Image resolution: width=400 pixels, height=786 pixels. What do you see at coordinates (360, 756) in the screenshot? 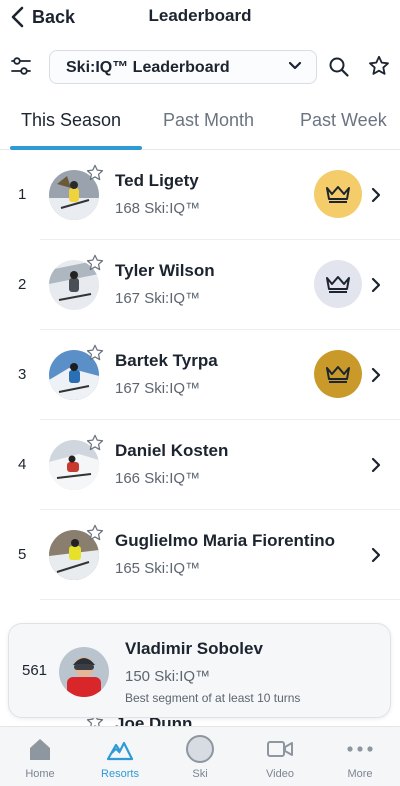
I see `nav-more: More` at bounding box center [360, 756].